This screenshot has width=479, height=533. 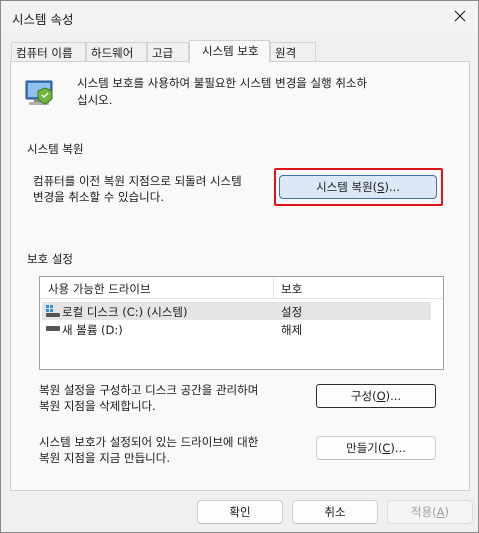 I want to click on drive-row-d: 새 볼륨 (D:) 해제, so click(x=236, y=329).